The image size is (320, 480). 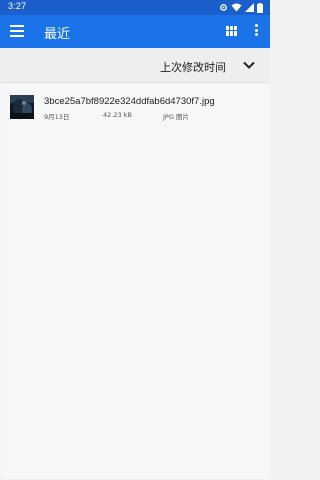 I want to click on wifi-icon, so click(x=236, y=7).